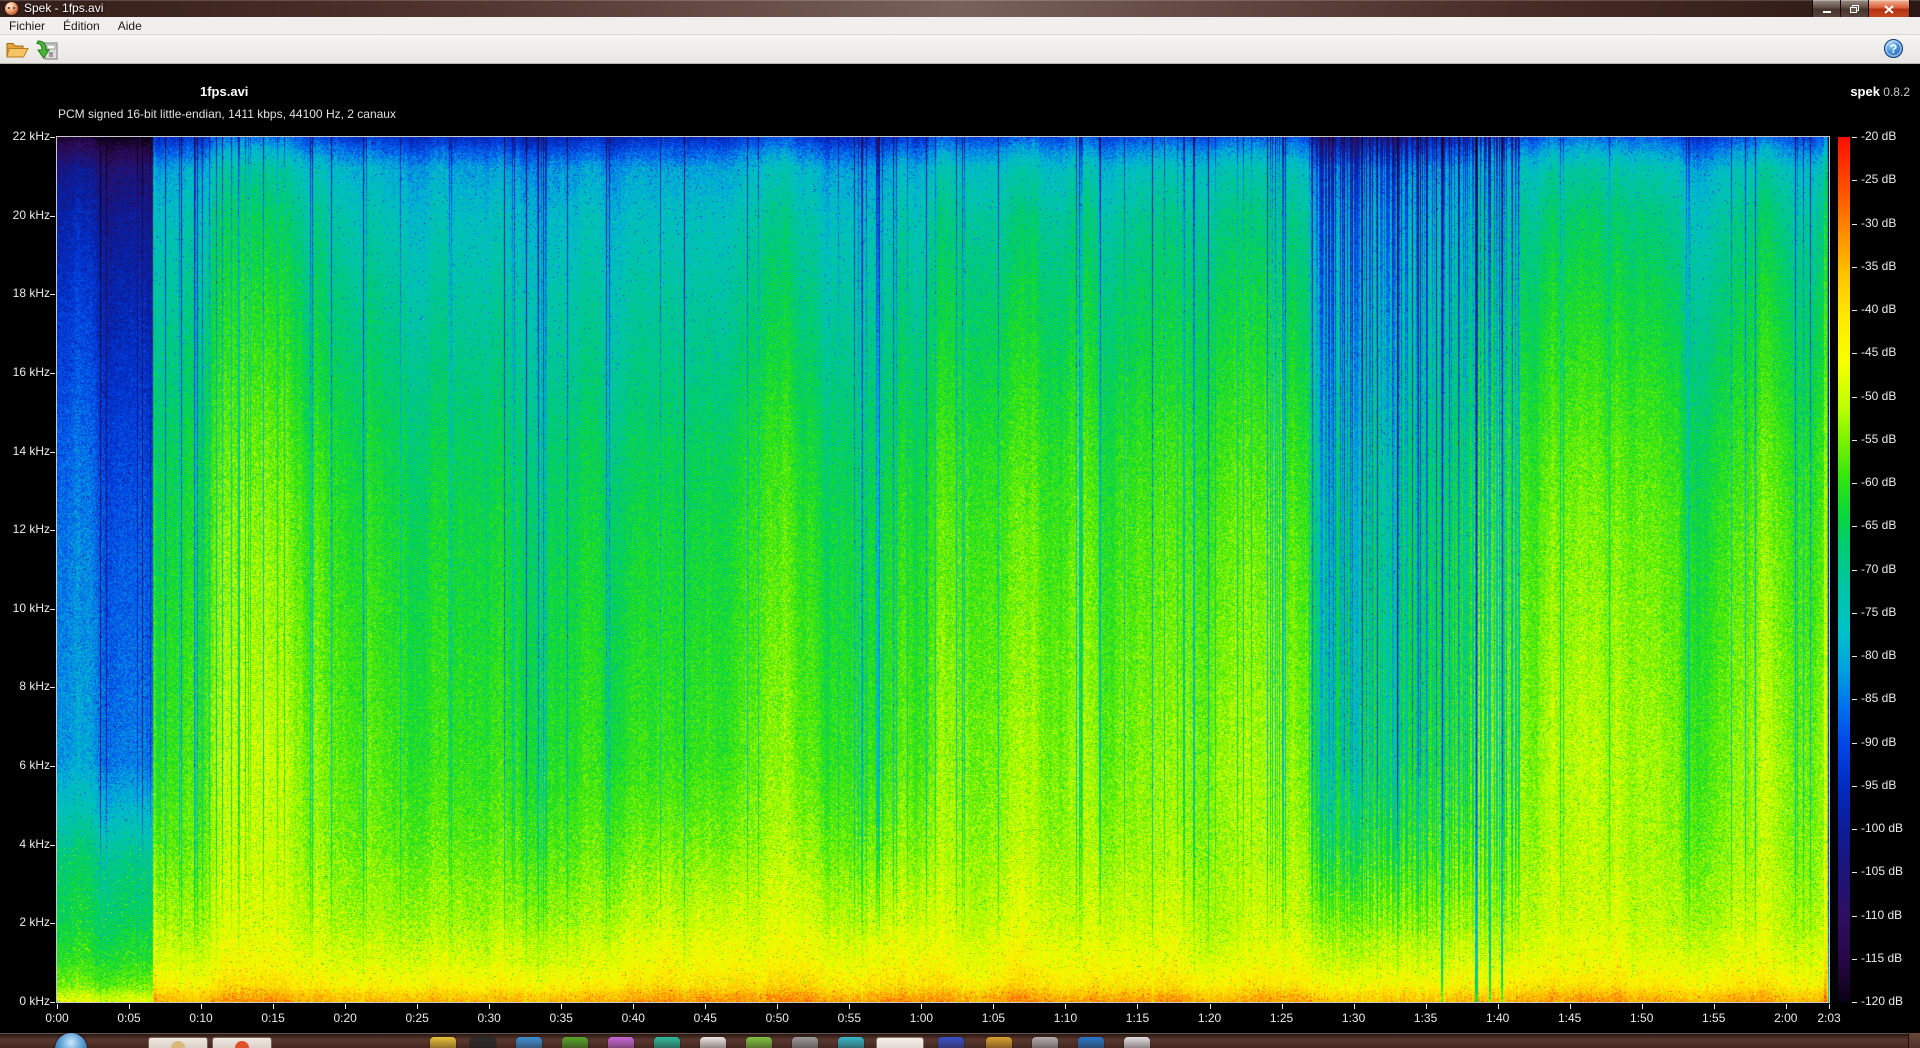 The width and height of the screenshot is (1920, 1048). Describe the element at coordinates (1882, 871) in the screenshot. I see `db-tick-label: -105 dB` at that location.